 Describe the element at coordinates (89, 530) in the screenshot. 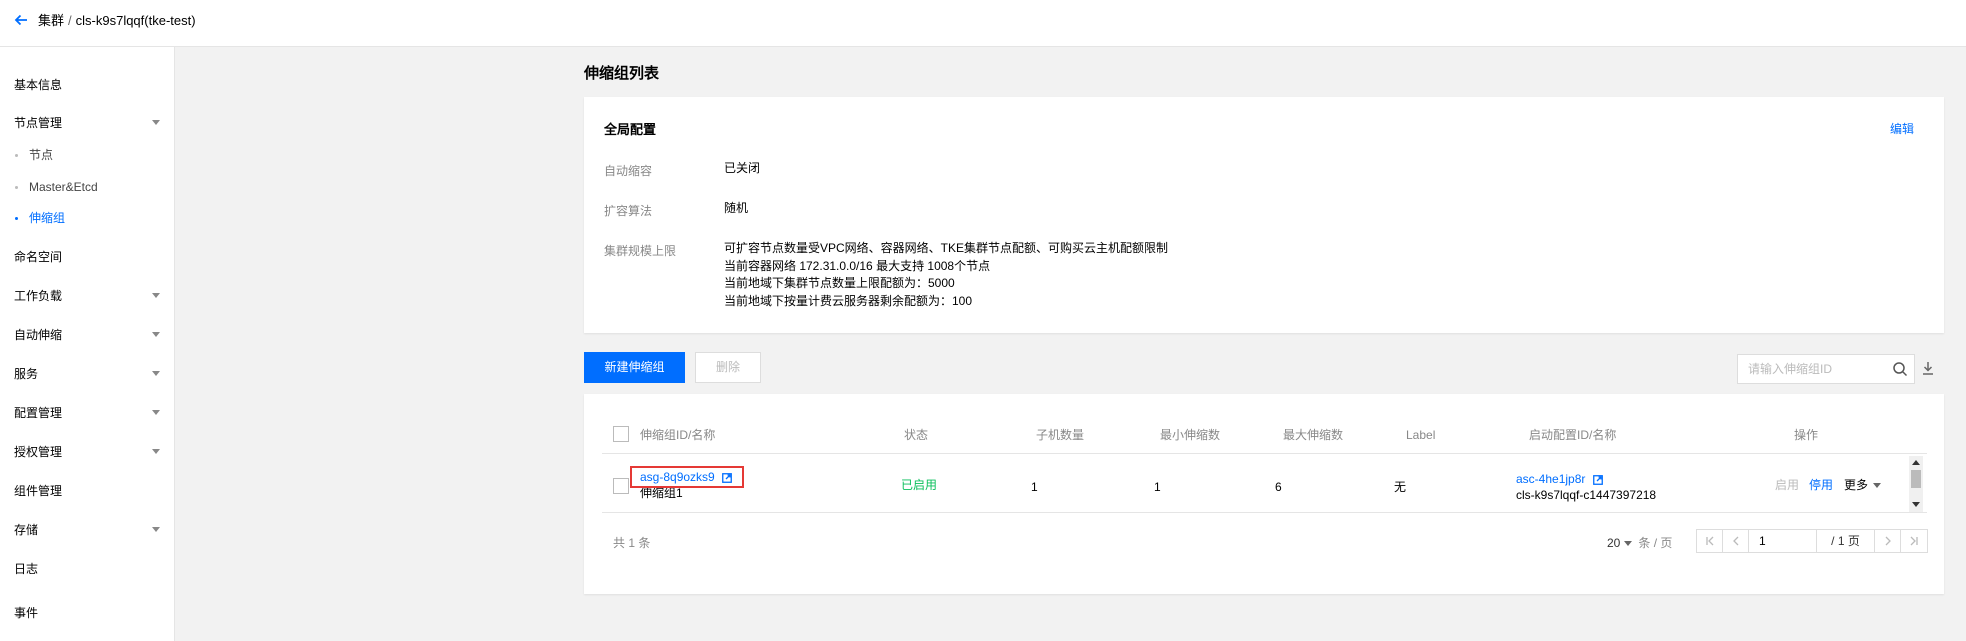

I see `sidebar-item-storage: 存储` at that location.